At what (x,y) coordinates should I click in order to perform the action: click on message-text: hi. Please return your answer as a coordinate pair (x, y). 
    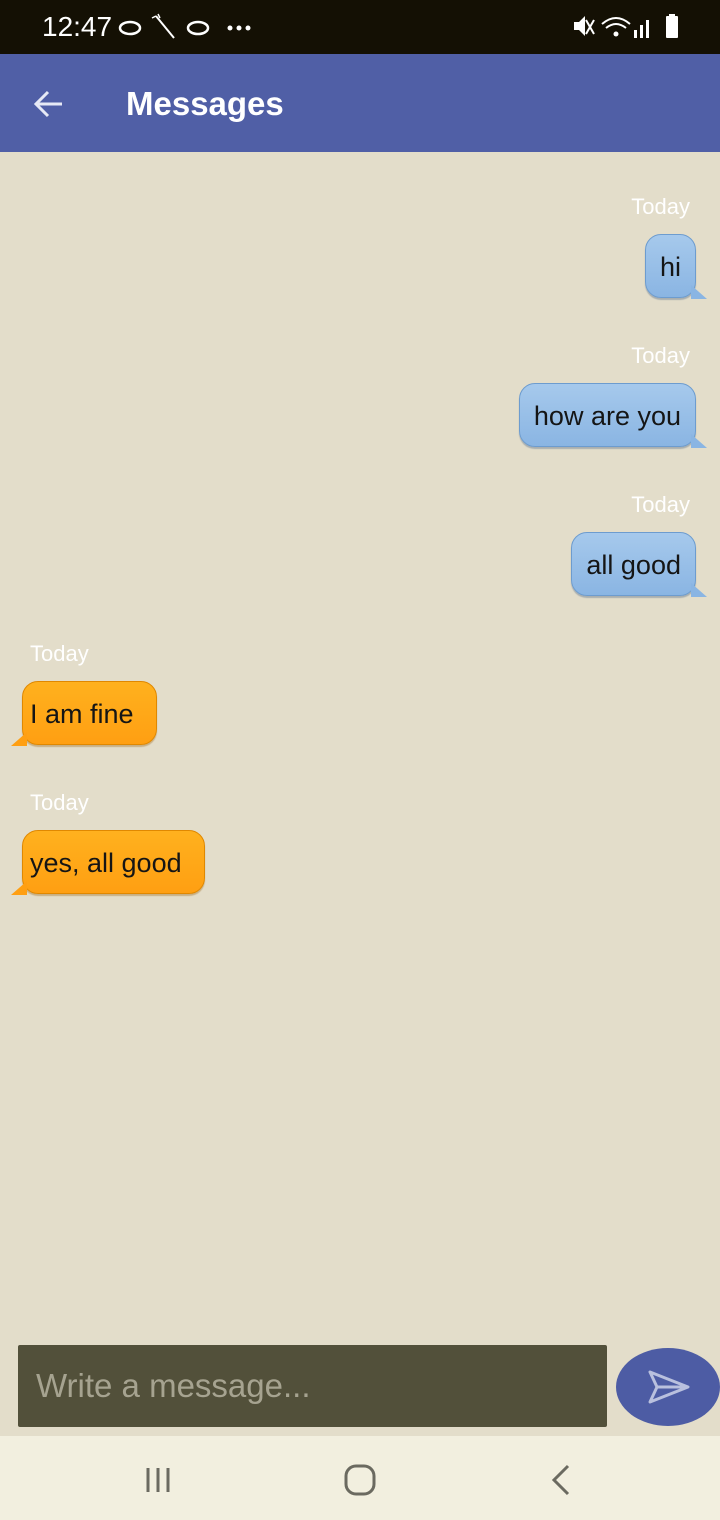
    Looking at the image, I should click on (670, 267).